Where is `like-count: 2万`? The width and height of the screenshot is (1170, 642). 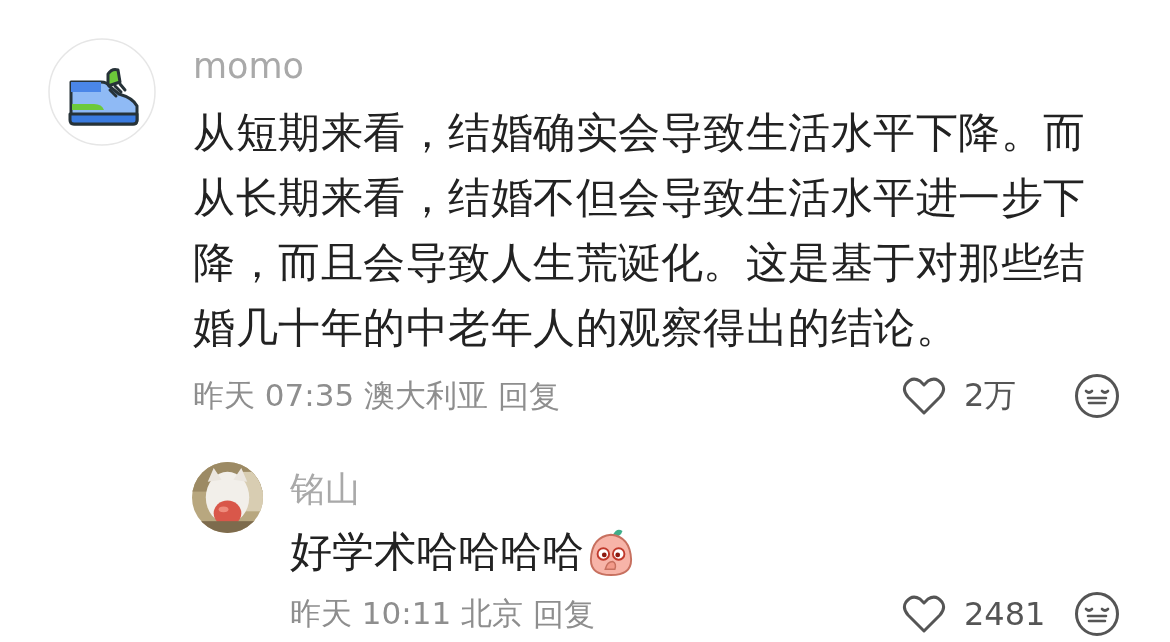
like-count: 2万 is located at coordinates (991, 395).